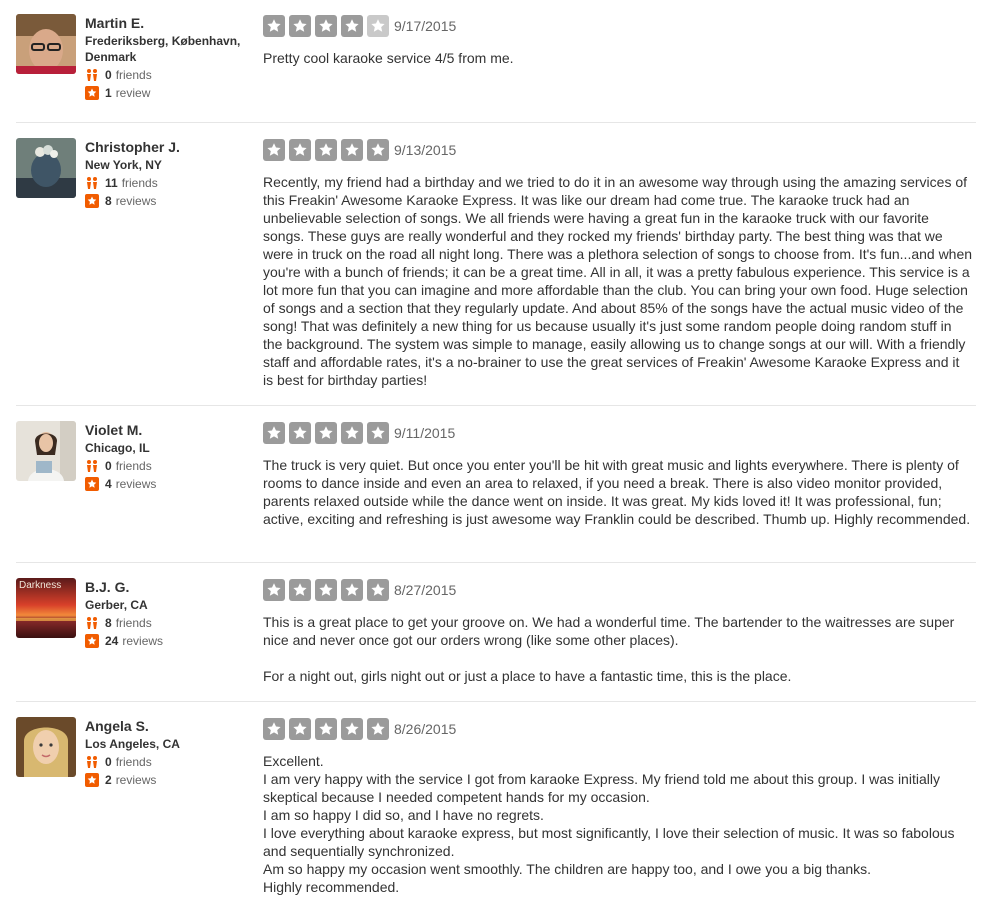 This screenshot has height=905, width=992. What do you see at coordinates (170, 587) in the screenshot?
I see `user-name: B.J. G.` at bounding box center [170, 587].